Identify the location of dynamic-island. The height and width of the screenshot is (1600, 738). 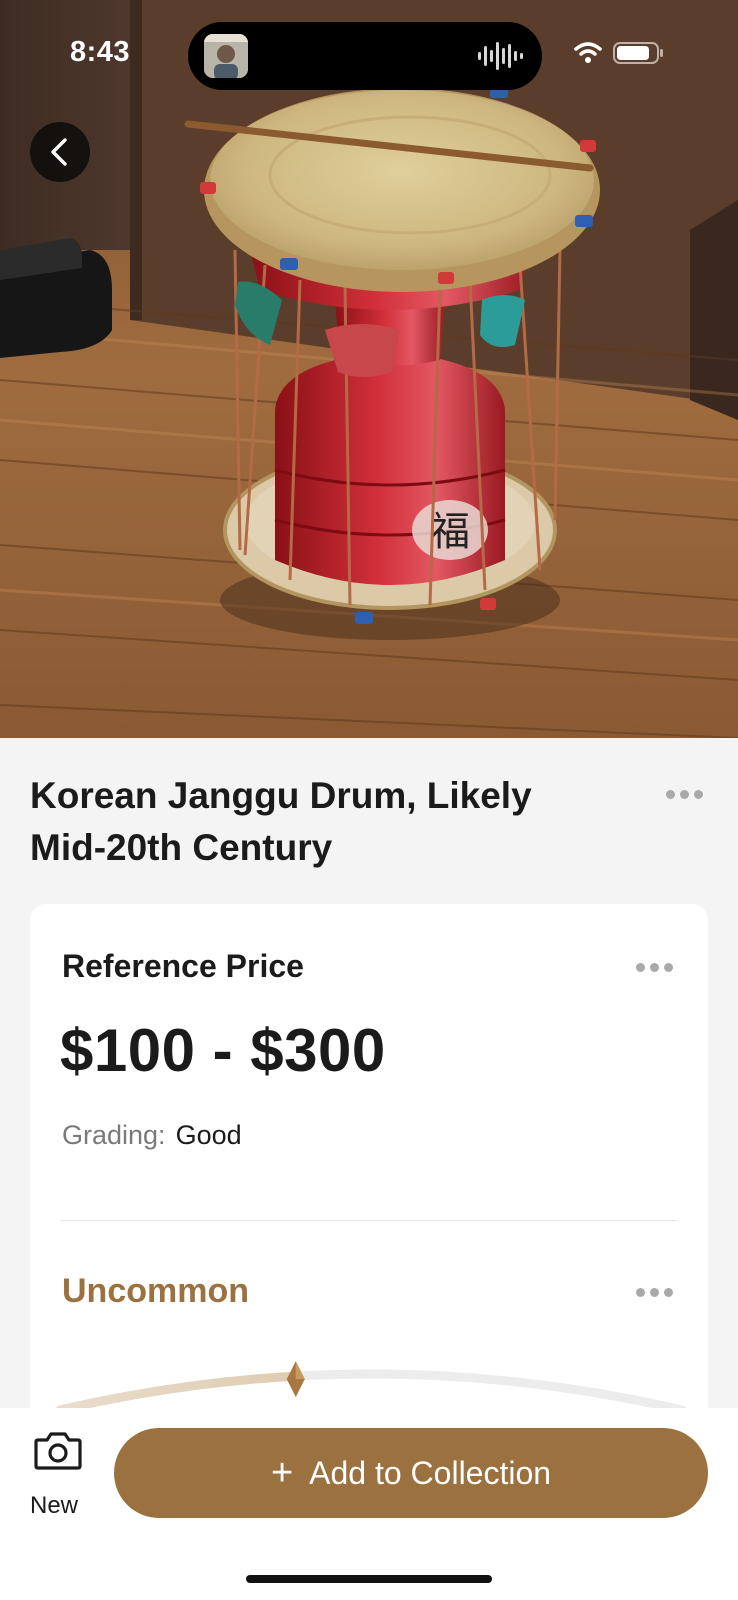
(365, 56).